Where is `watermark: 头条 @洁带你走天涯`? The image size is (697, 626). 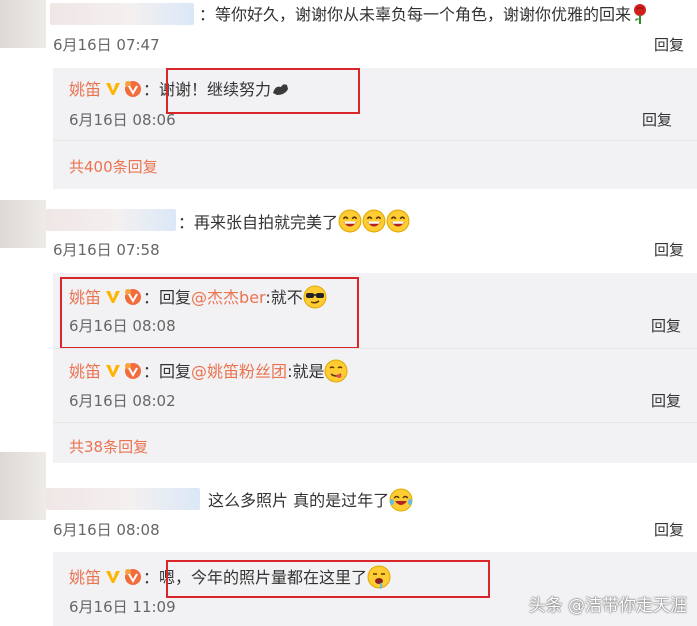 watermark: 头条 @洁带你走天涯 is located at coordinates (607, 606).